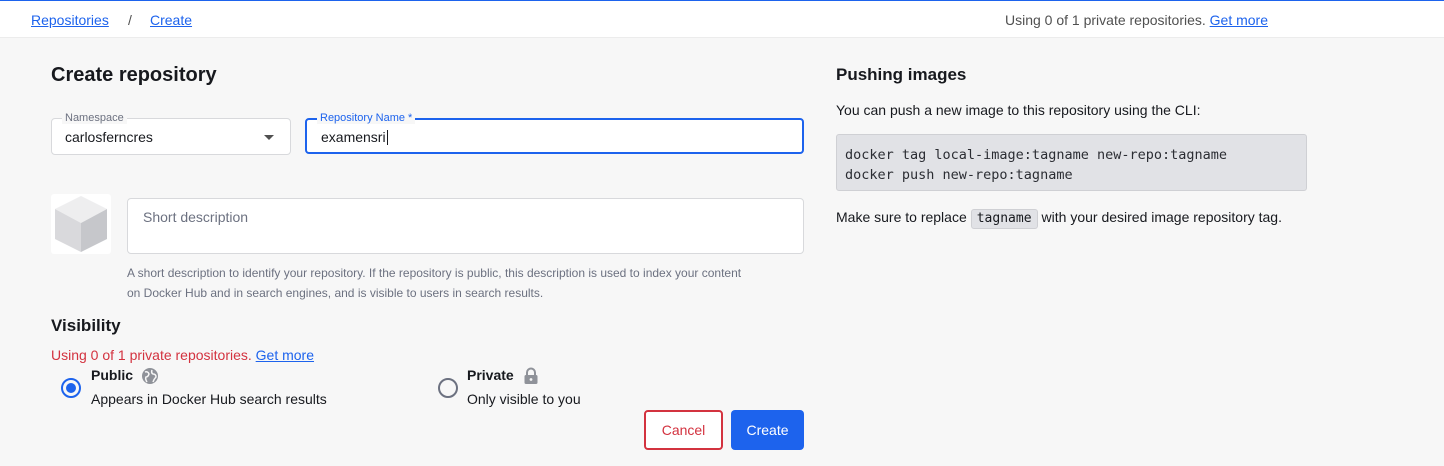 The image size is (1444, 466). What do you see at coordinates (959, 175) in the screenshot?
I see `code-line: docker push new-repo:tagname` at bounding box center [959, 175].